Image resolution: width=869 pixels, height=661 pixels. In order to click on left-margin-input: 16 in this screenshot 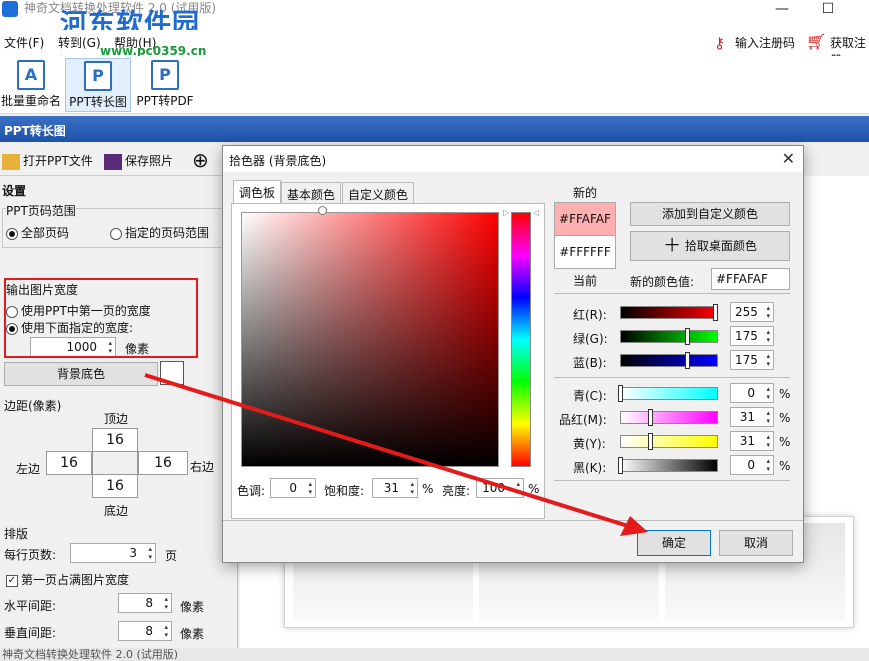, I will do `click(69, 463)`.